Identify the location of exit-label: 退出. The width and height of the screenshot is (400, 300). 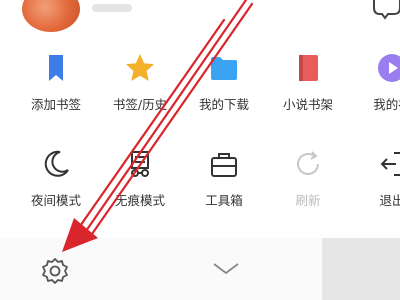
(389, 200).